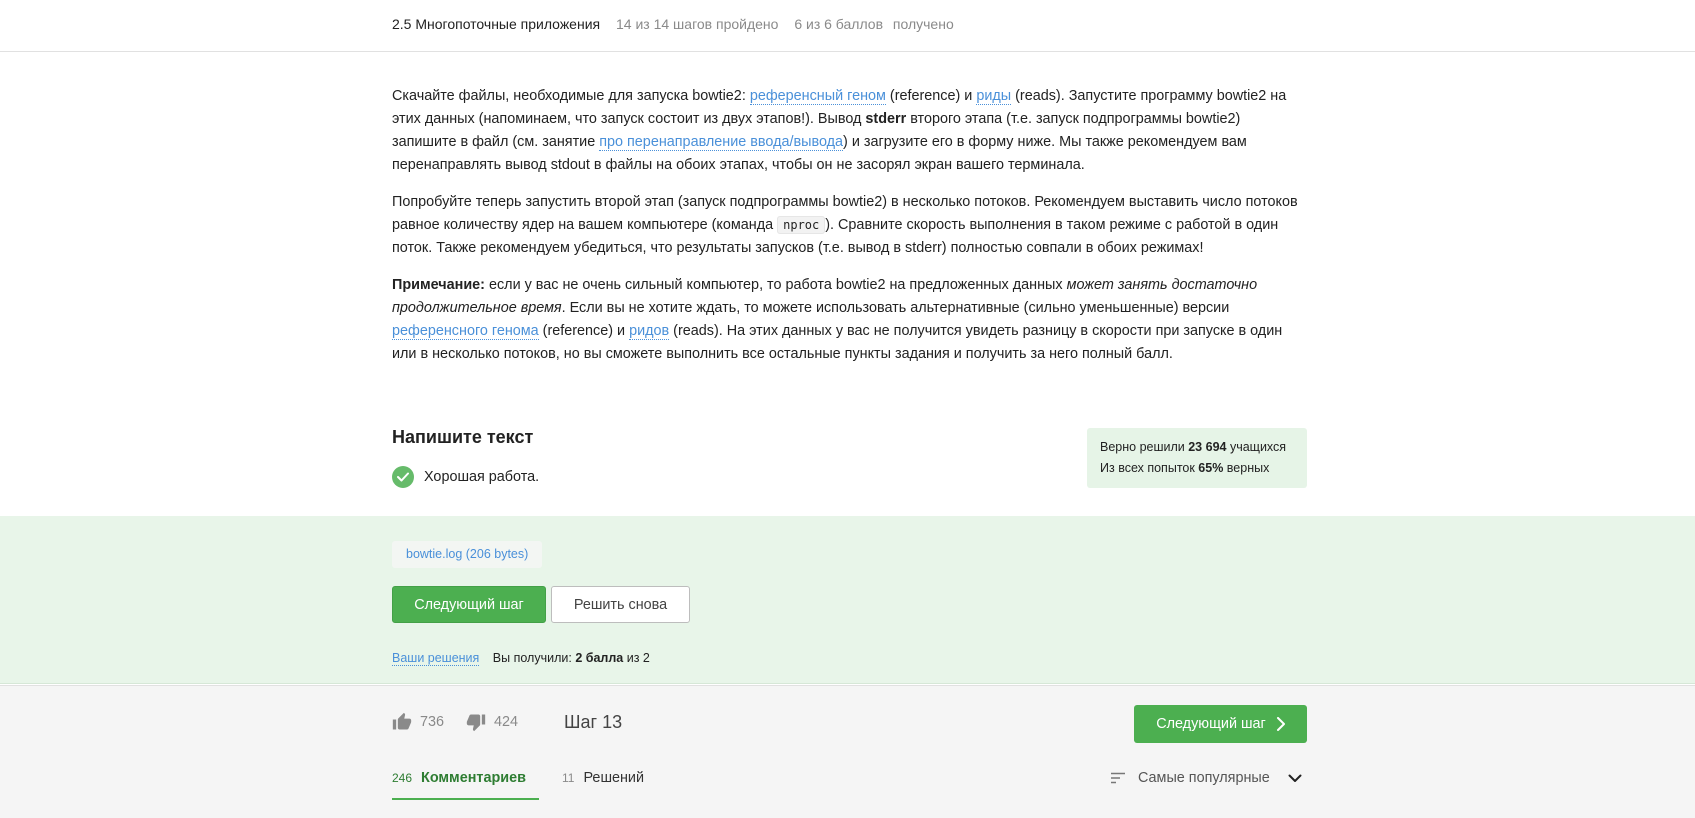  What do you see at coordinates (476, 723) in the screenshot?
I see `thumbs-down-icon` at bounding box center [476, 723].